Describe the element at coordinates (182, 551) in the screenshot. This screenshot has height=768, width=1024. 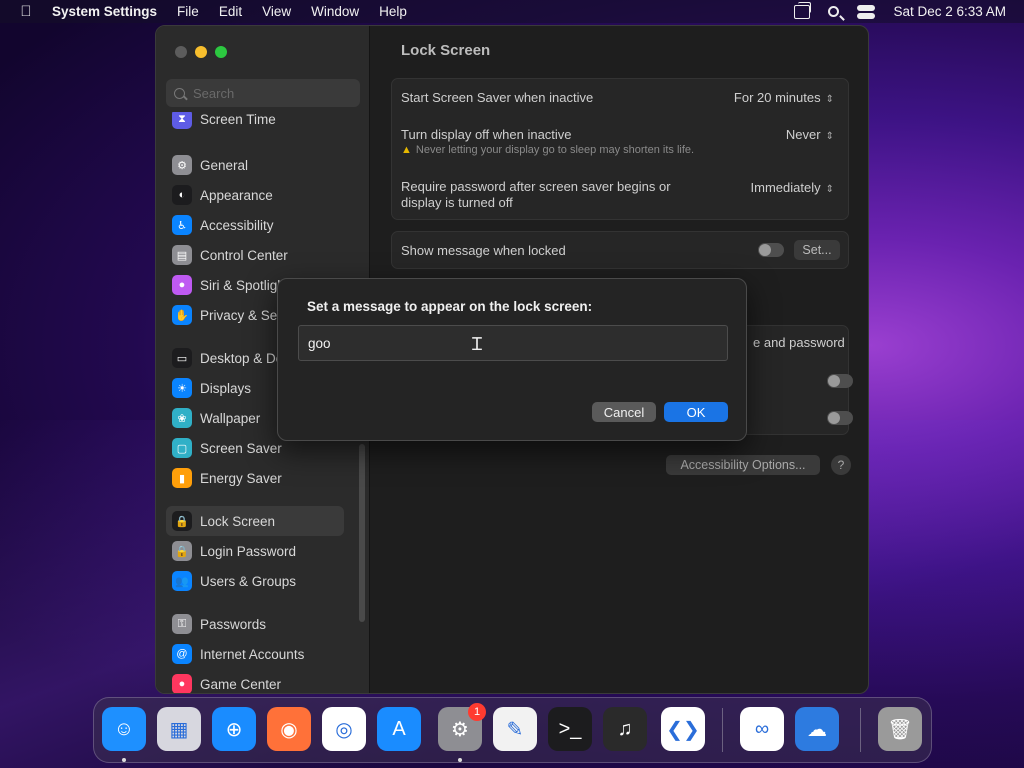
I see `lock-icon: 🔒` at that location.